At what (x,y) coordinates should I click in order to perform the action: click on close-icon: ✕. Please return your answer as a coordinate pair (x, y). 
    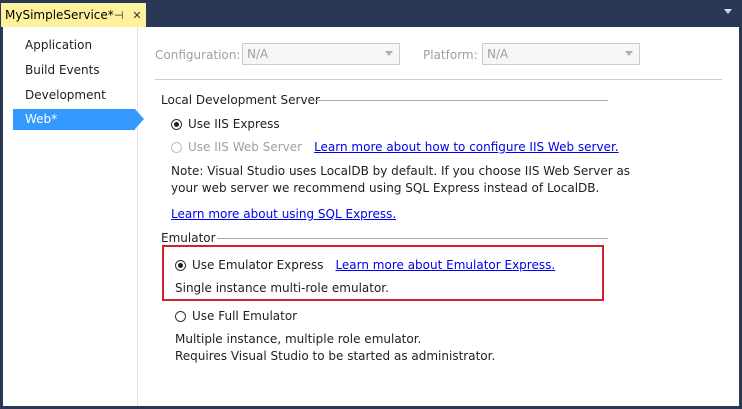
    Looking at the image, I should click on (137, 15).